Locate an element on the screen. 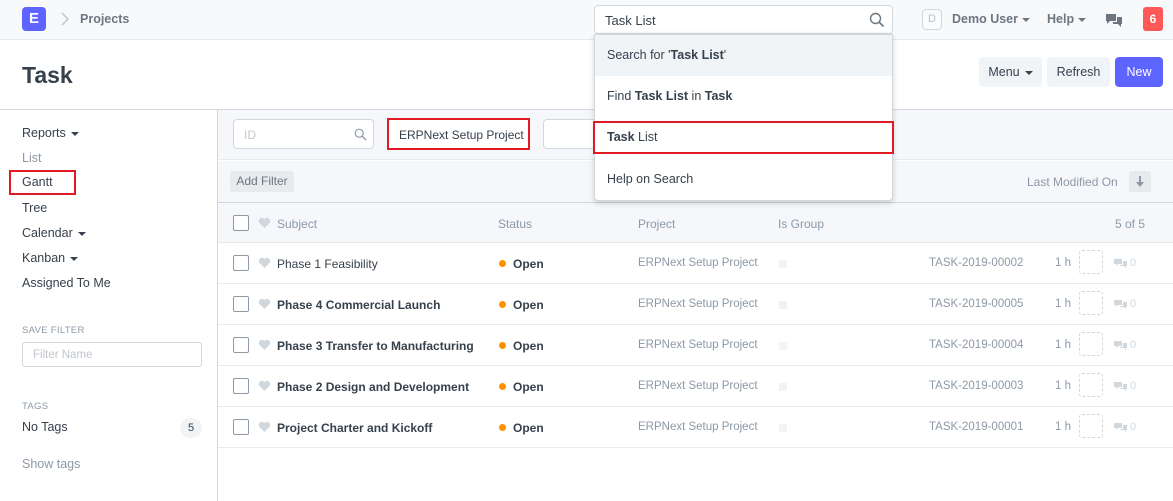 This screenshot has height=501, width=1173. sidebar-item-calendar: Calendar is located at coordinates (54, 233).